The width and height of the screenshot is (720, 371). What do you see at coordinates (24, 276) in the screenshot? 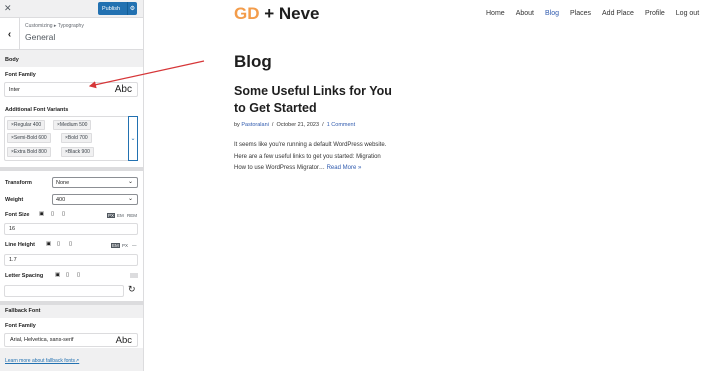
I see `letter-spacing-label: Letter Spacing` at bounding box center [24, 276].